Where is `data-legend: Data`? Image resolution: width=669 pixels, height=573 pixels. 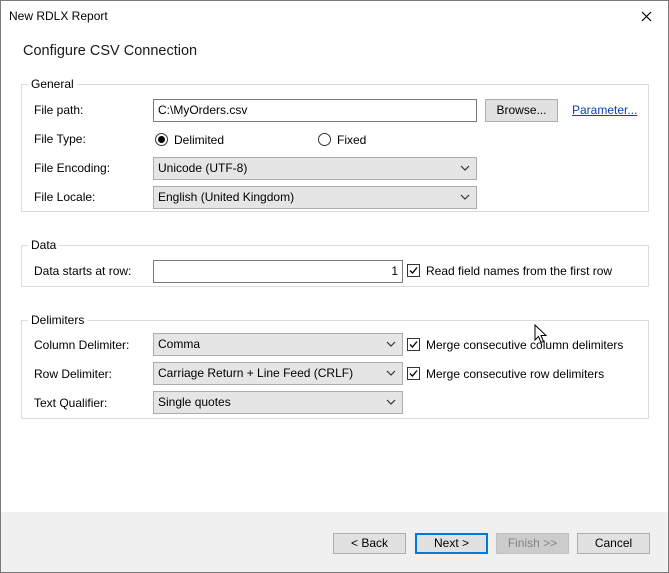 data-legend: Data is located at coordinates (44, 245).